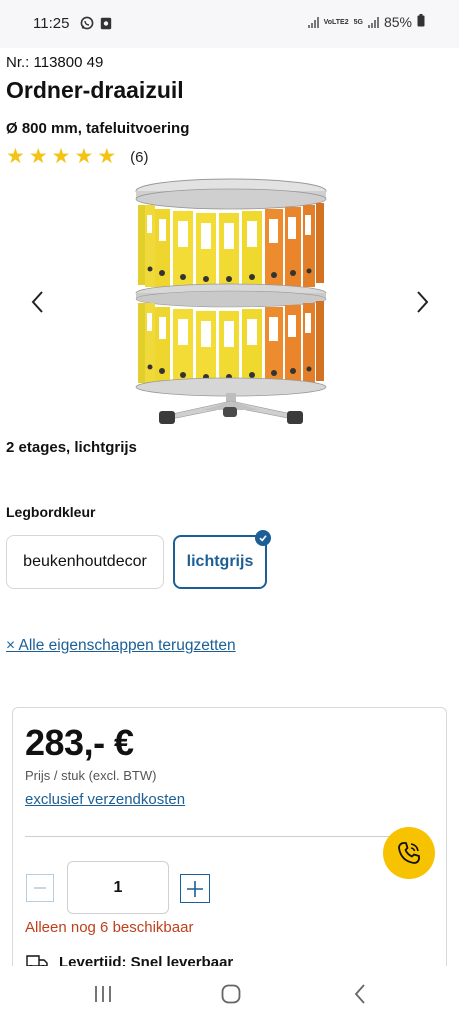 Image resolution: width=459 pixels, height=1024 pixels. I want to click on 5g-badge: 5G, so click(358, 22).